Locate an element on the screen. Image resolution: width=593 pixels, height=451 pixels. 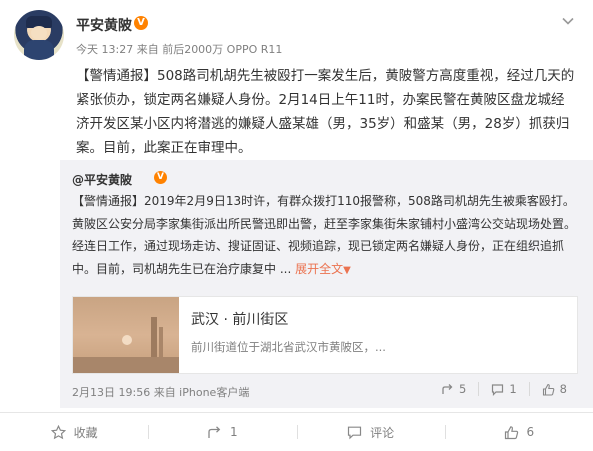
comment-button: 评论 is located at coordinates (370, 432).